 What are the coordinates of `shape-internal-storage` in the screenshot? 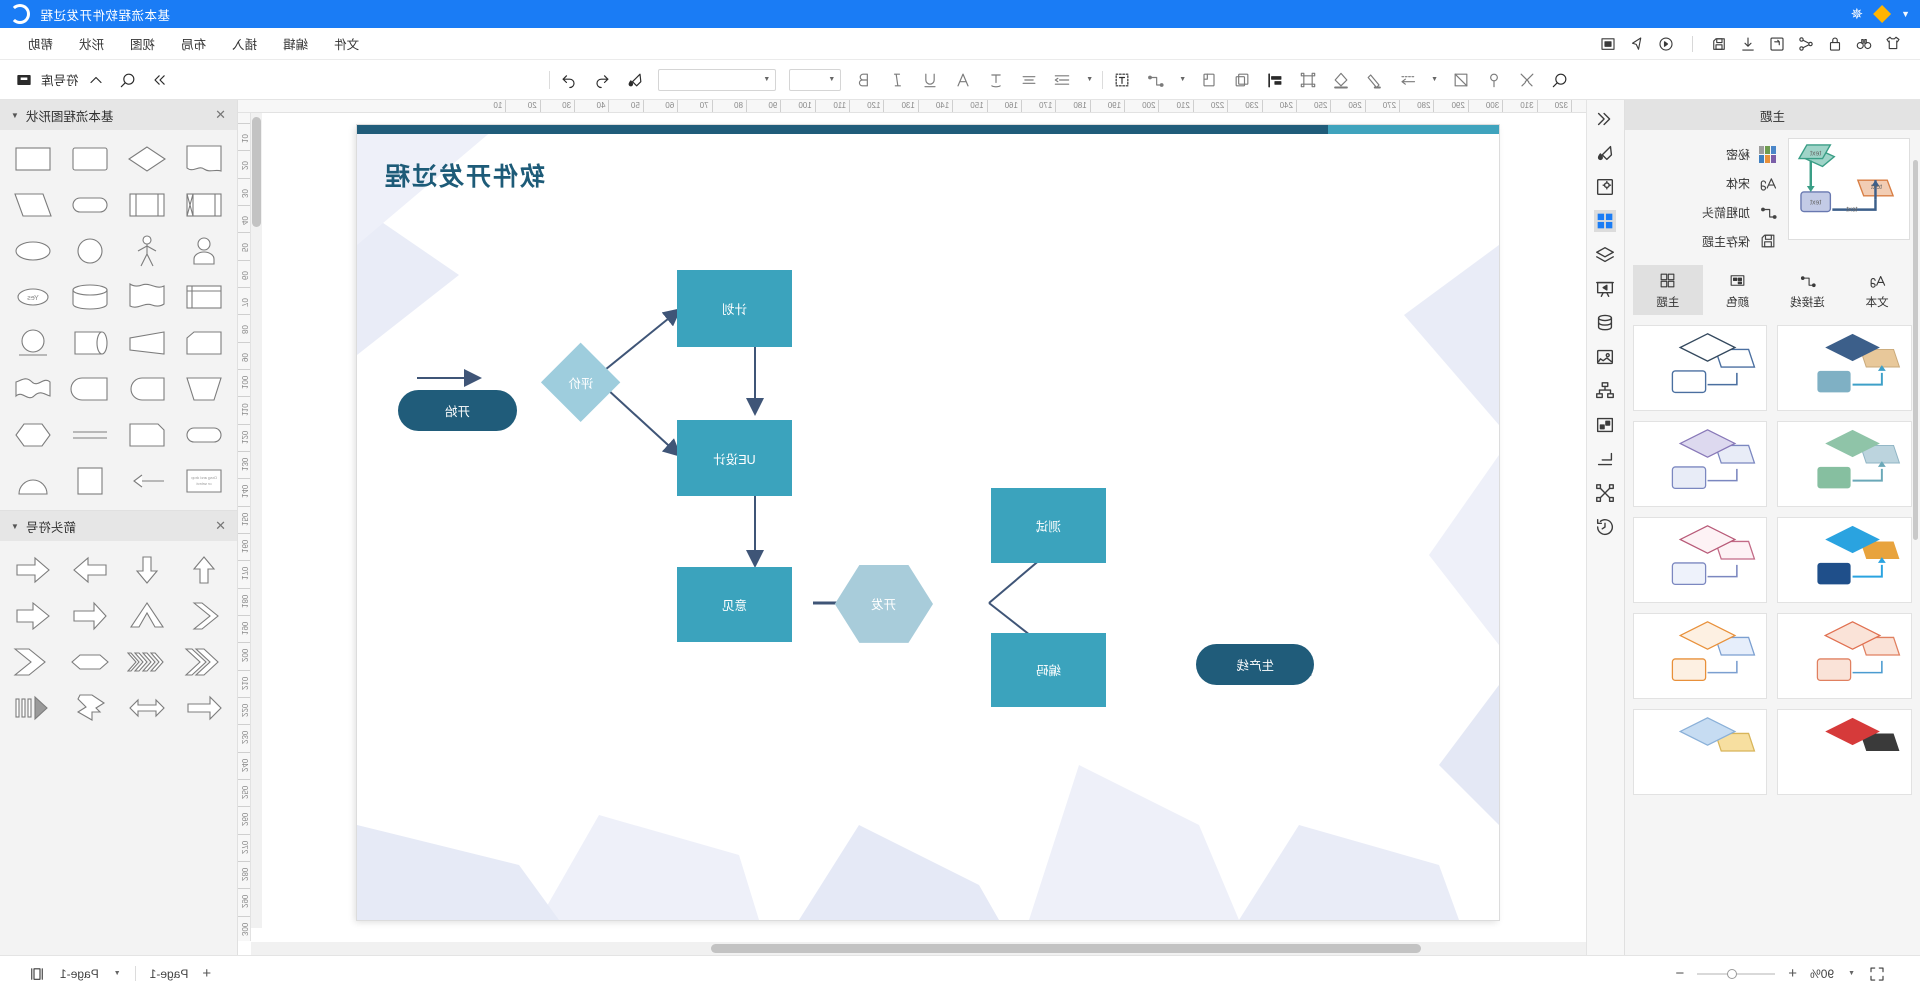 It's located at (204, 205).